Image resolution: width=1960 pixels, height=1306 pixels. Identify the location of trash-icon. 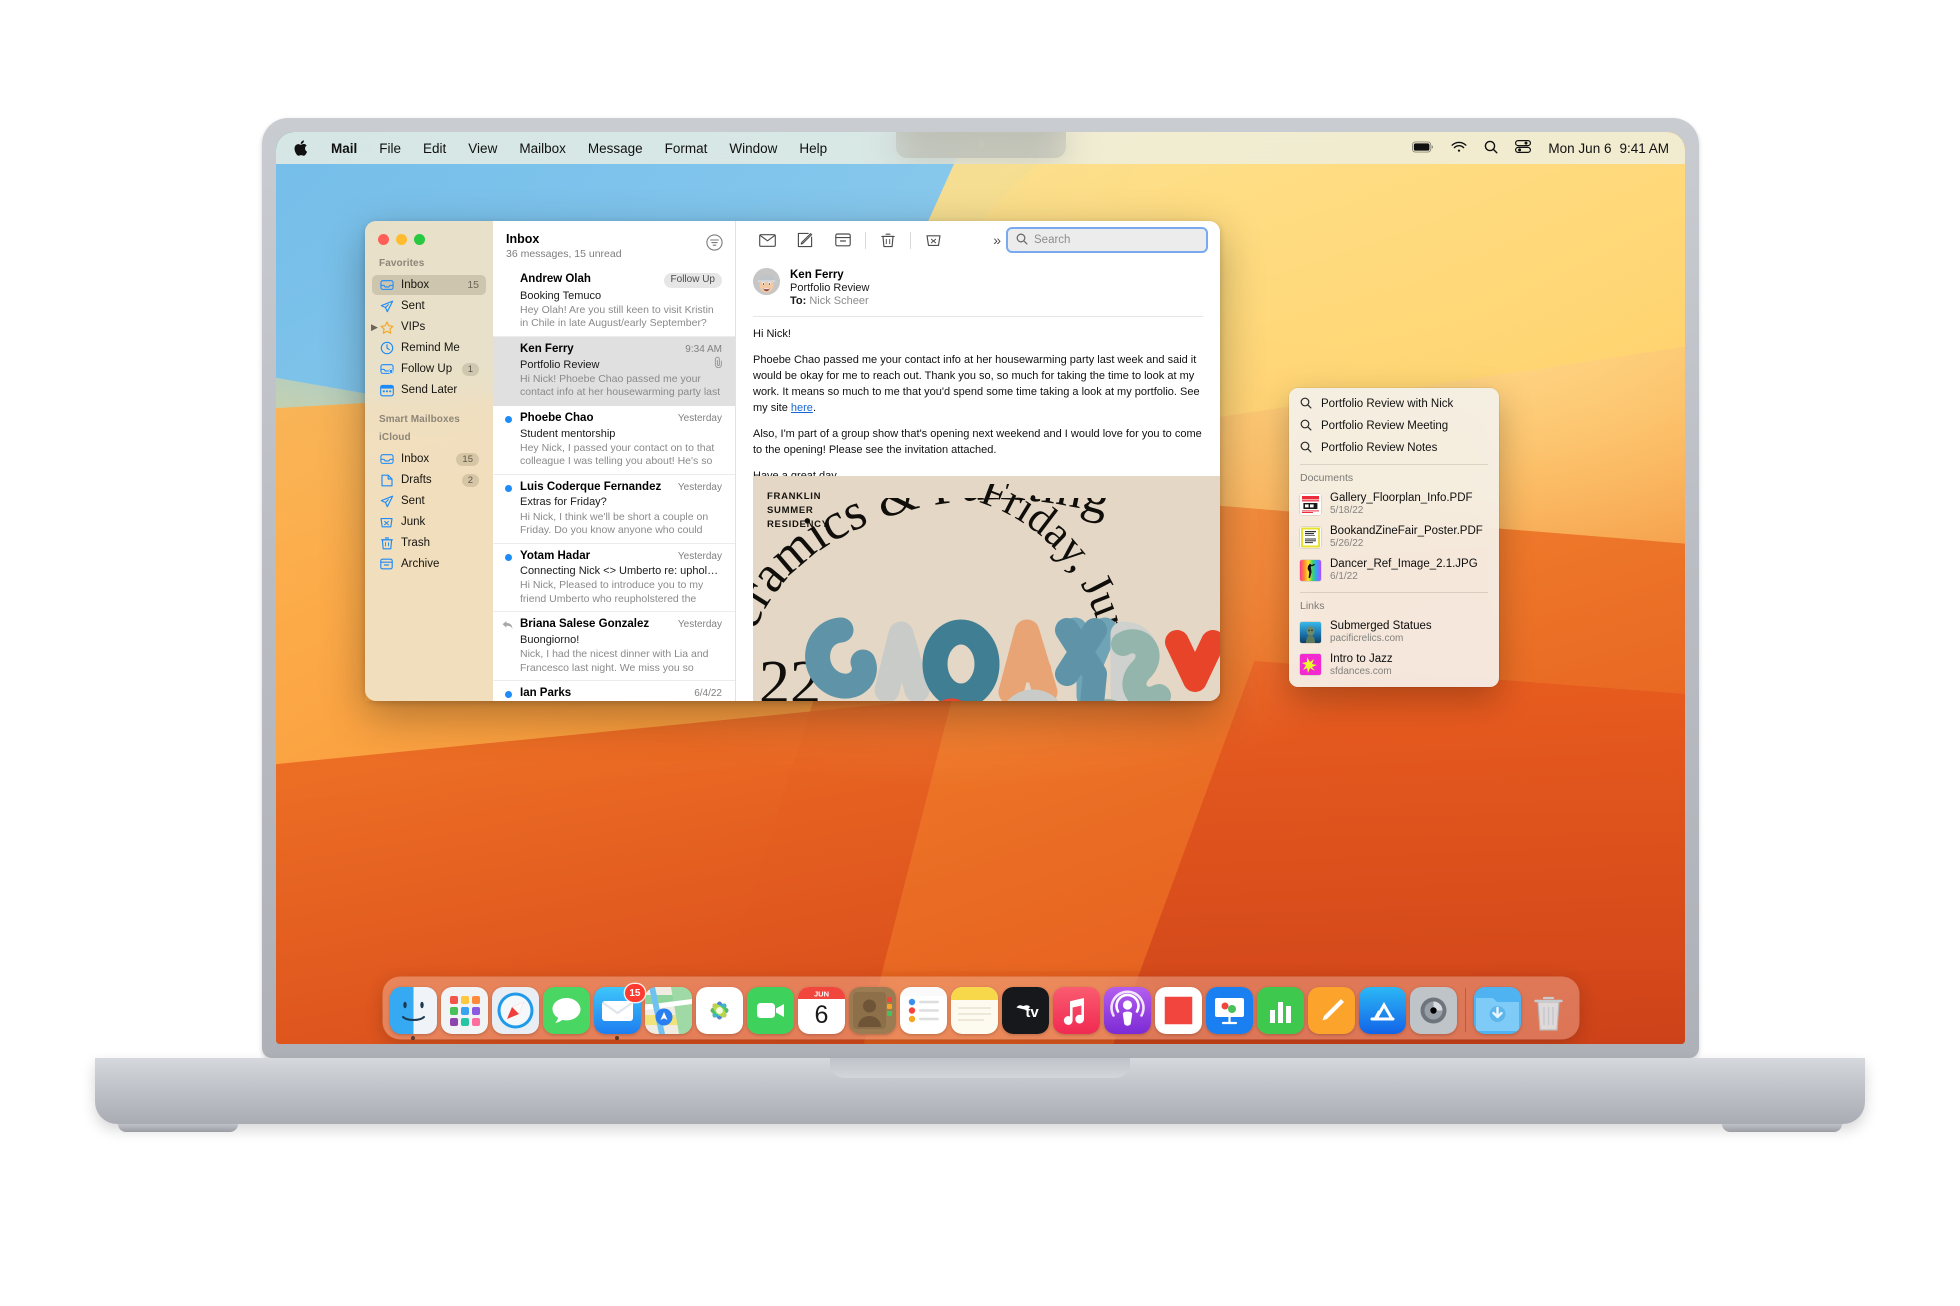
(1548, 1010).